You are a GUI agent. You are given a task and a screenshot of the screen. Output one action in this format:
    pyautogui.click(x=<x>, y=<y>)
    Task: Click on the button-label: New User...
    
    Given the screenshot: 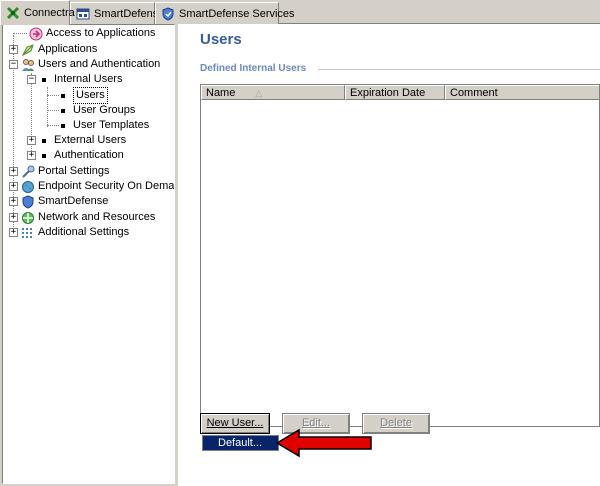 What is the action you would take?
    pyautogui.click(x=235, y=423)
    